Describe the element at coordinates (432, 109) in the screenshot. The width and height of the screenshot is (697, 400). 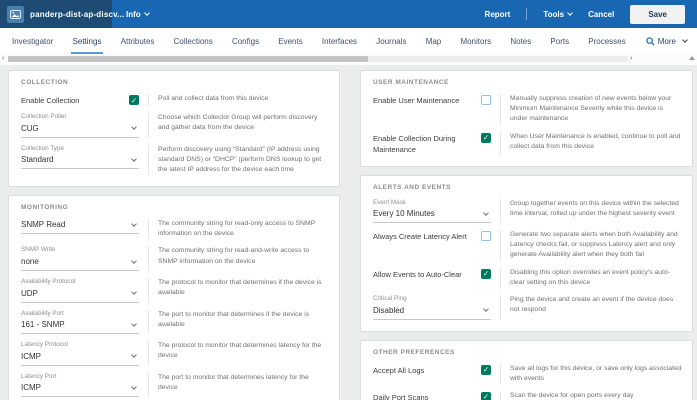
I see `field-enable-user-maintenance: Enable User Maintenance` at that location.